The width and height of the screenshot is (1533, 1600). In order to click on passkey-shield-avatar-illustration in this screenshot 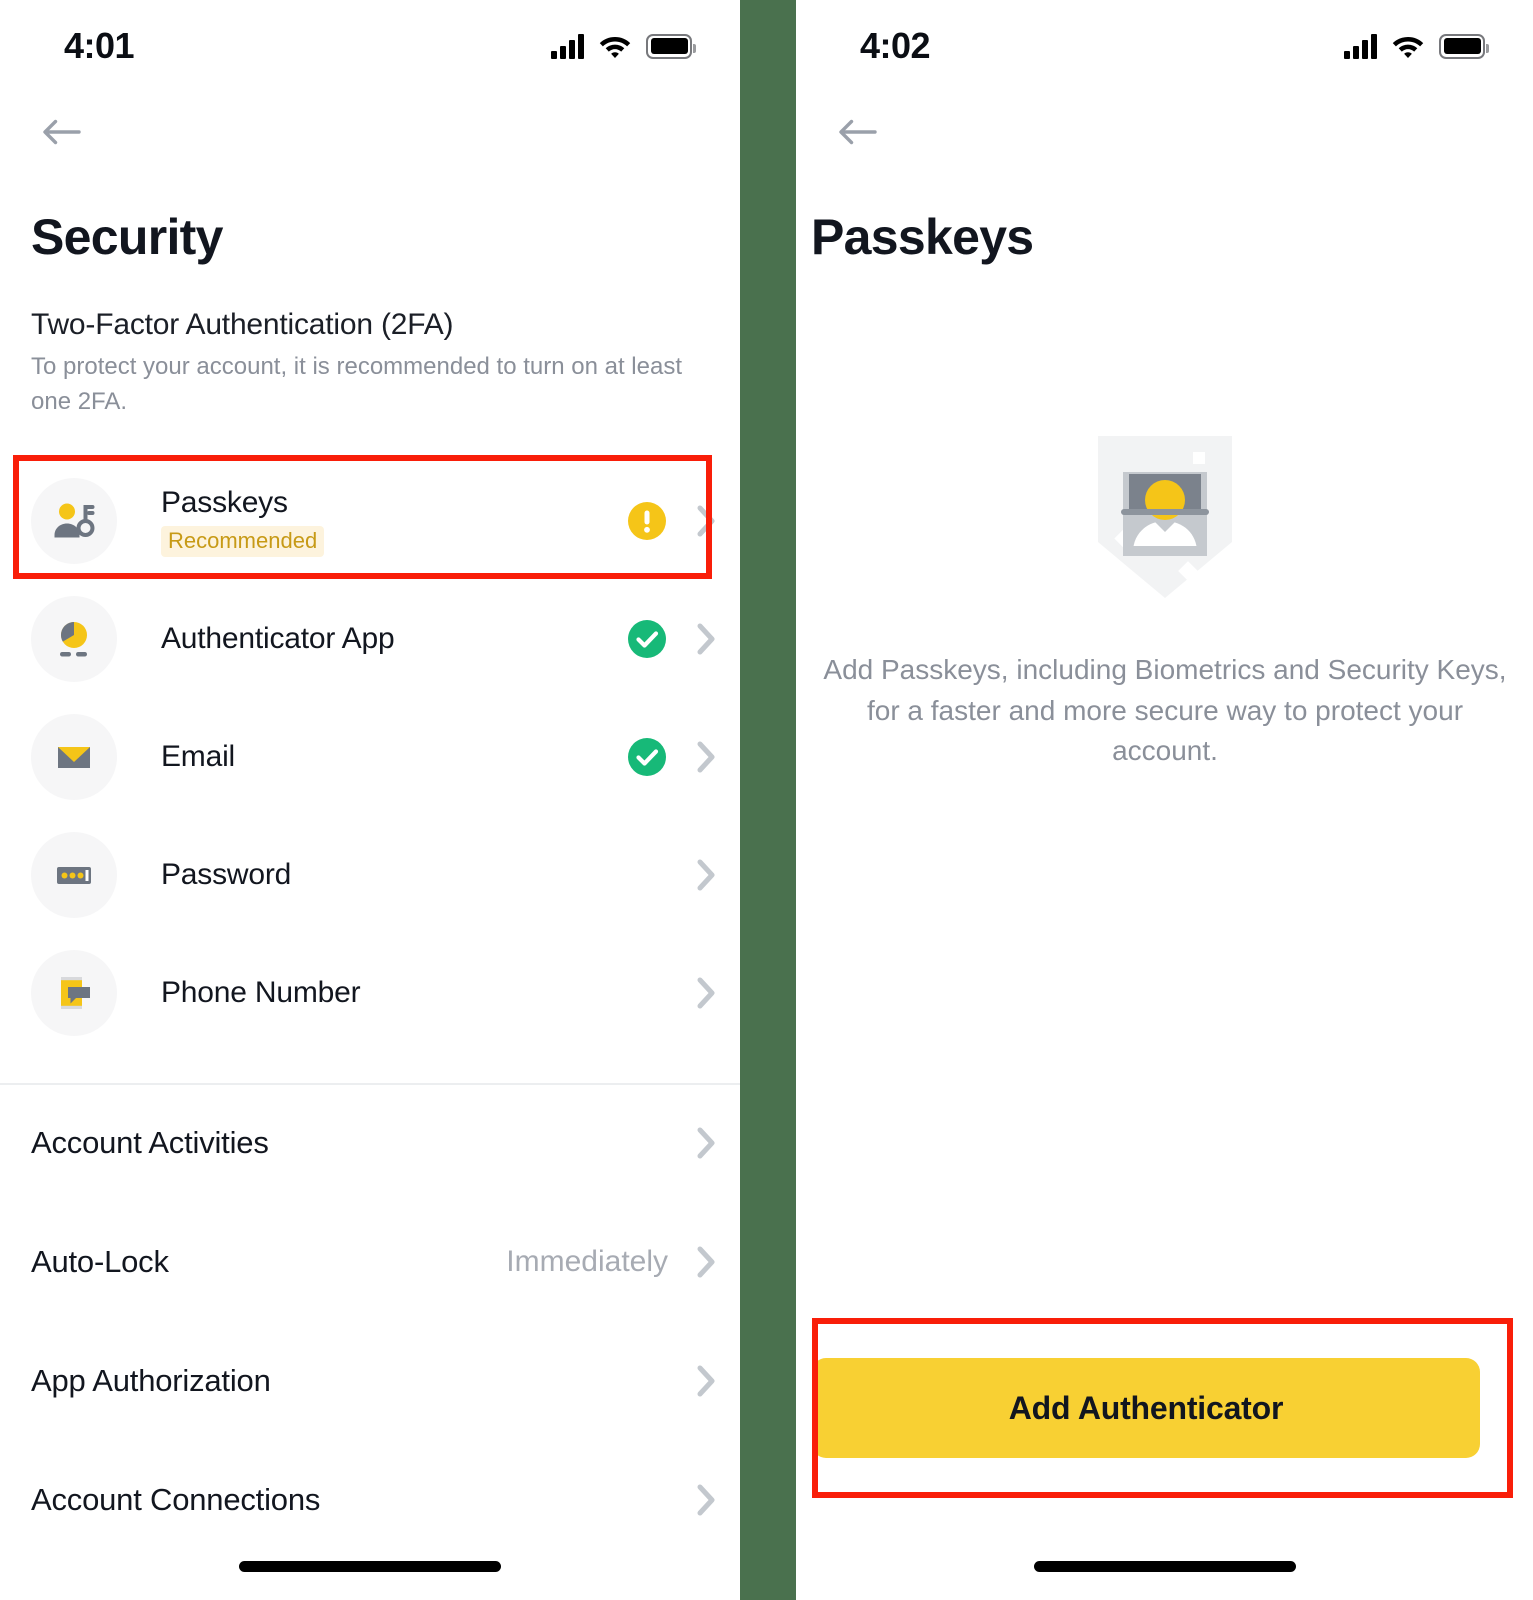, I will do `click(1164, 517)`.